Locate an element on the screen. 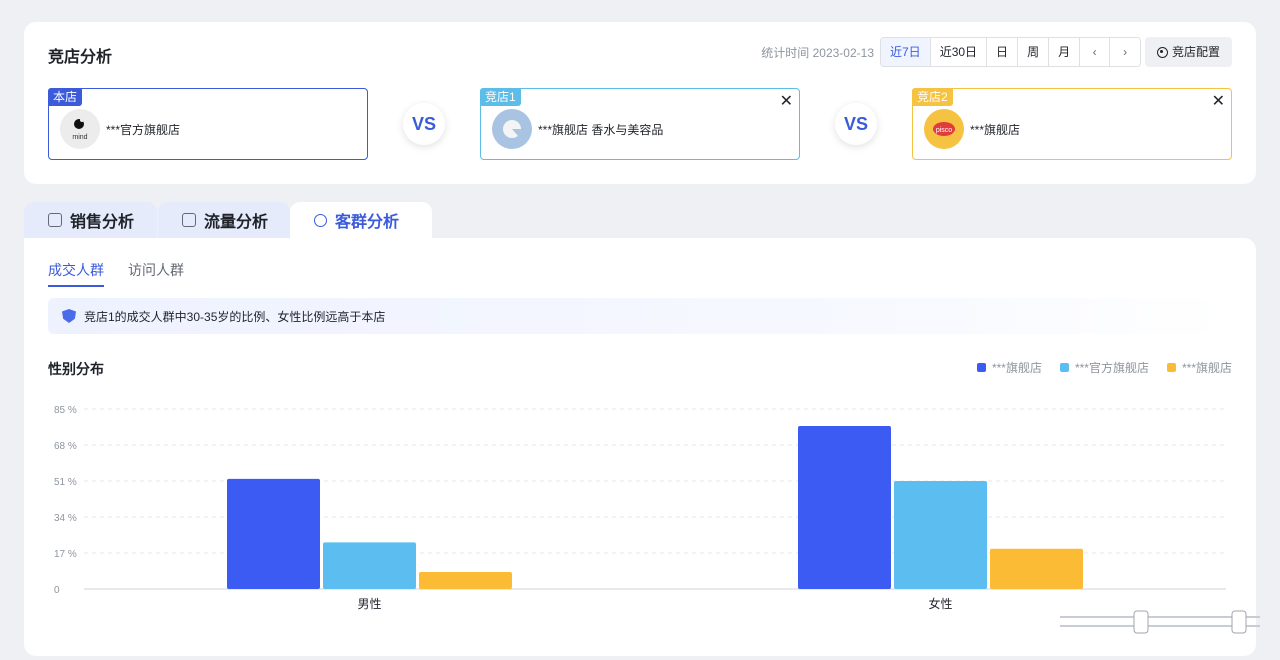 The width and height of the screenshot is (1280, 660). x-category-label: 女性 is located at coordinates (940, 603).